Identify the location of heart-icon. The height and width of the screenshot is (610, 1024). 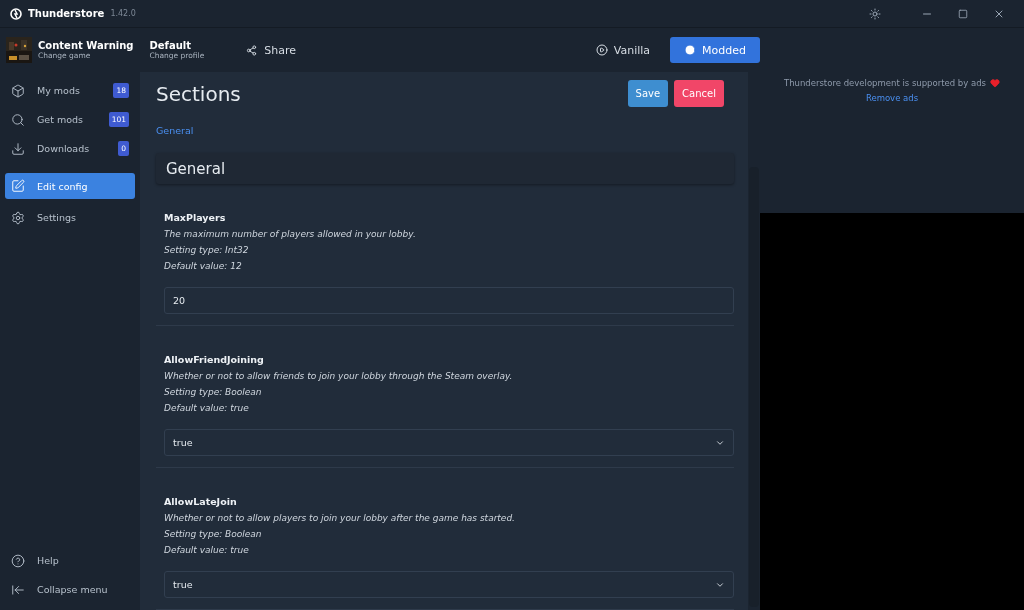
(995, 83).